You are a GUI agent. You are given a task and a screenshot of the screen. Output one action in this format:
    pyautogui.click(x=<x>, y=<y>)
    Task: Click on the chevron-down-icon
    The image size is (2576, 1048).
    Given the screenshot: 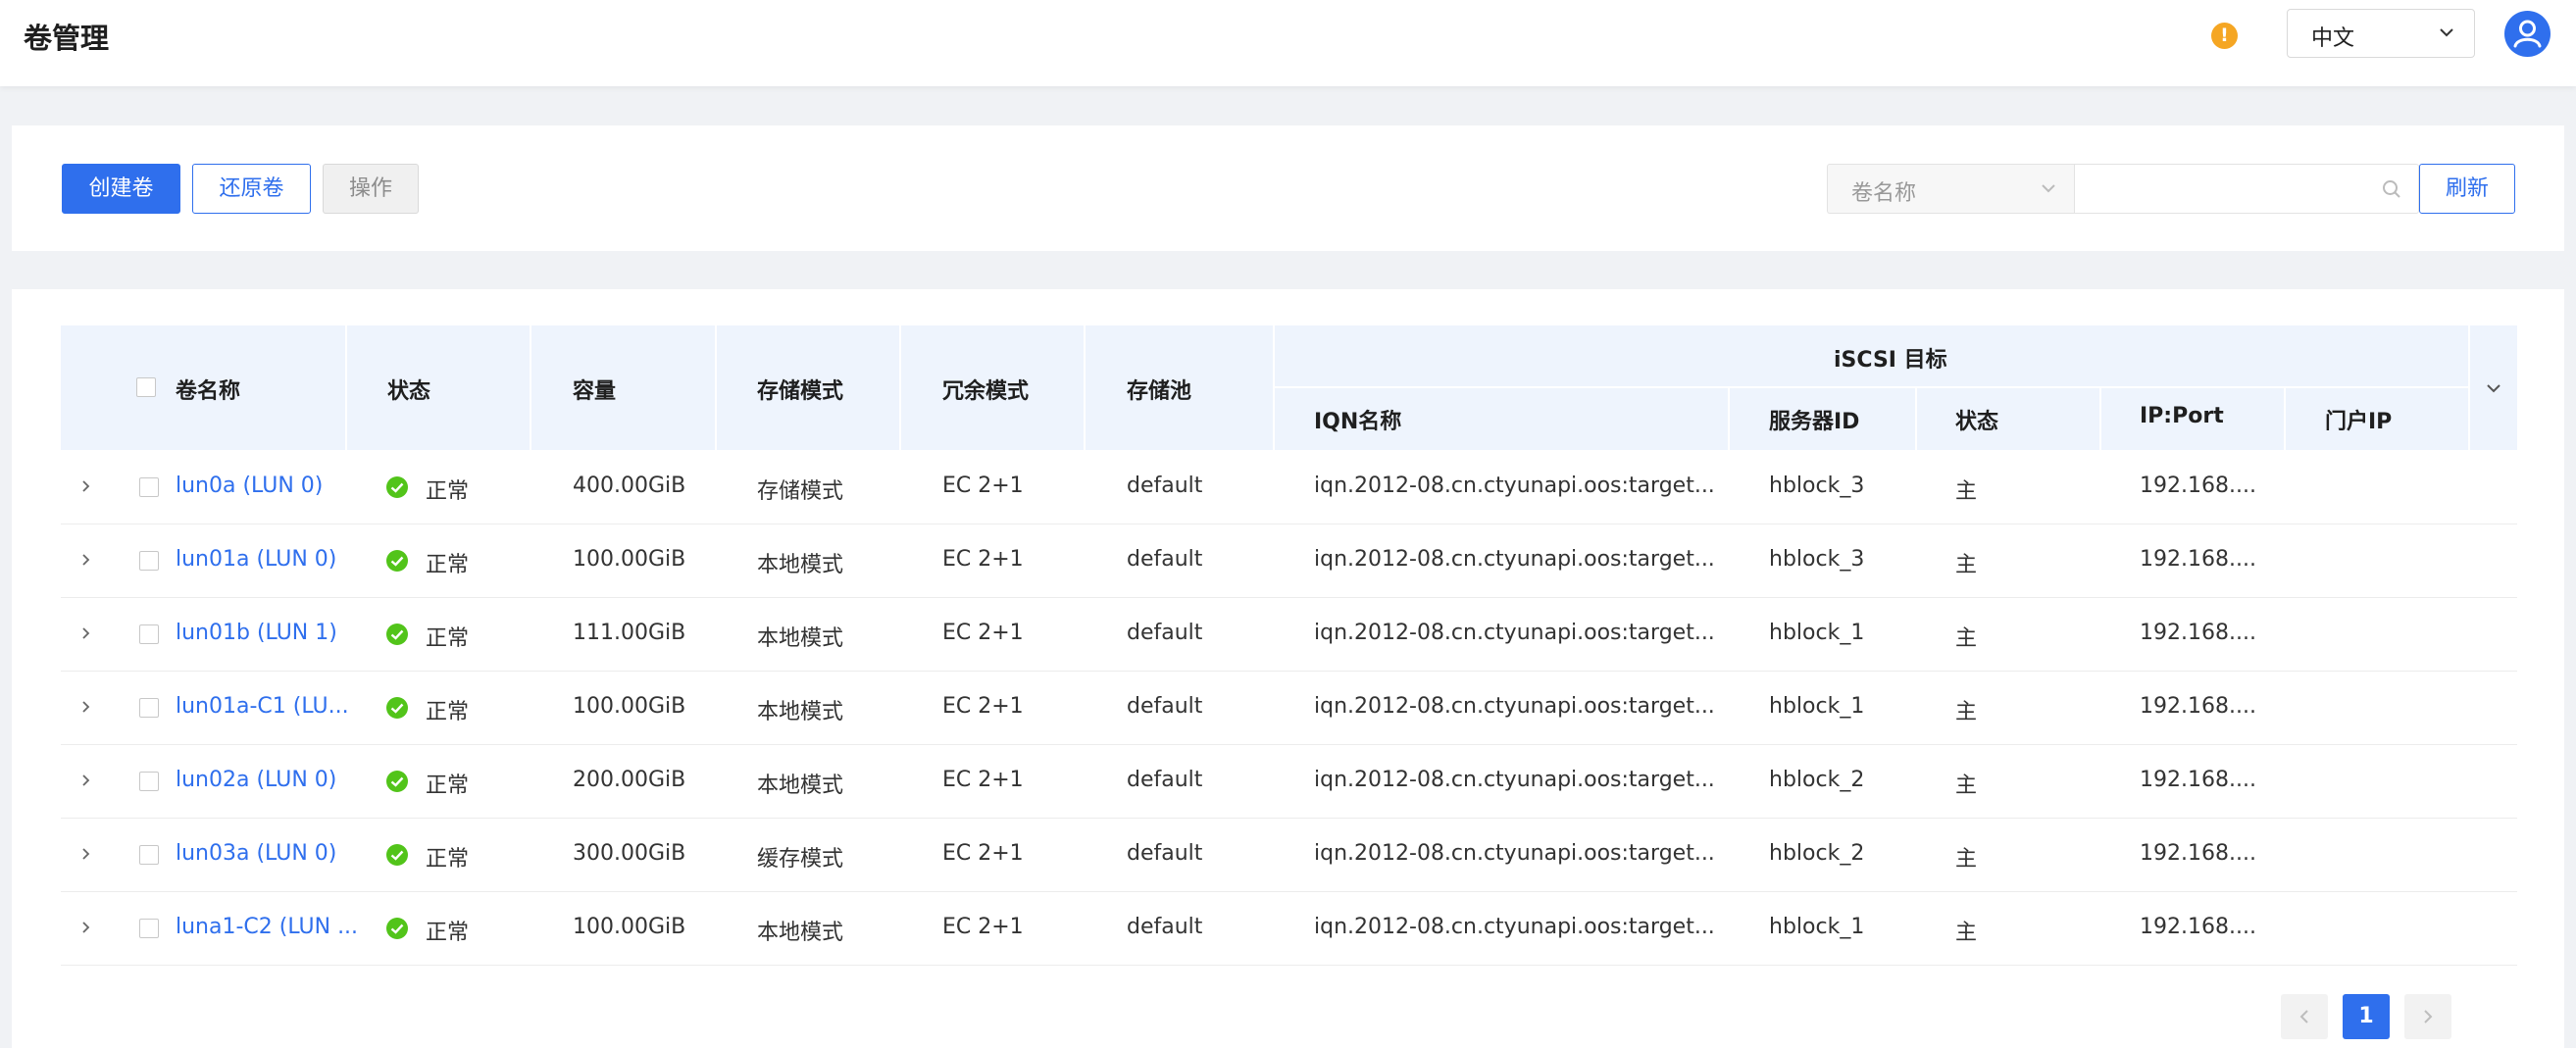 What is the action you would take?
    pyautogui.click(x=2447, y=32)
    